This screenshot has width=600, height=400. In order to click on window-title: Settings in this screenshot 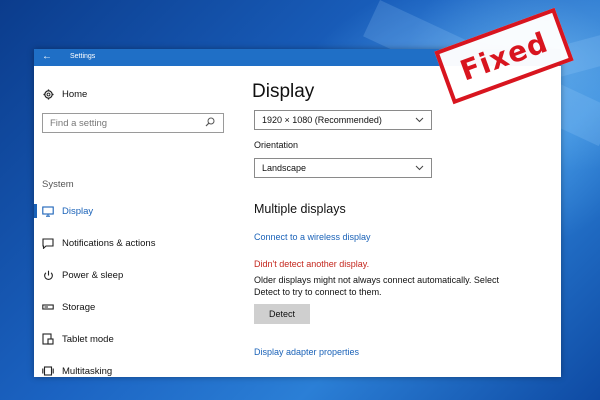, I will do `click(83, 56)`.